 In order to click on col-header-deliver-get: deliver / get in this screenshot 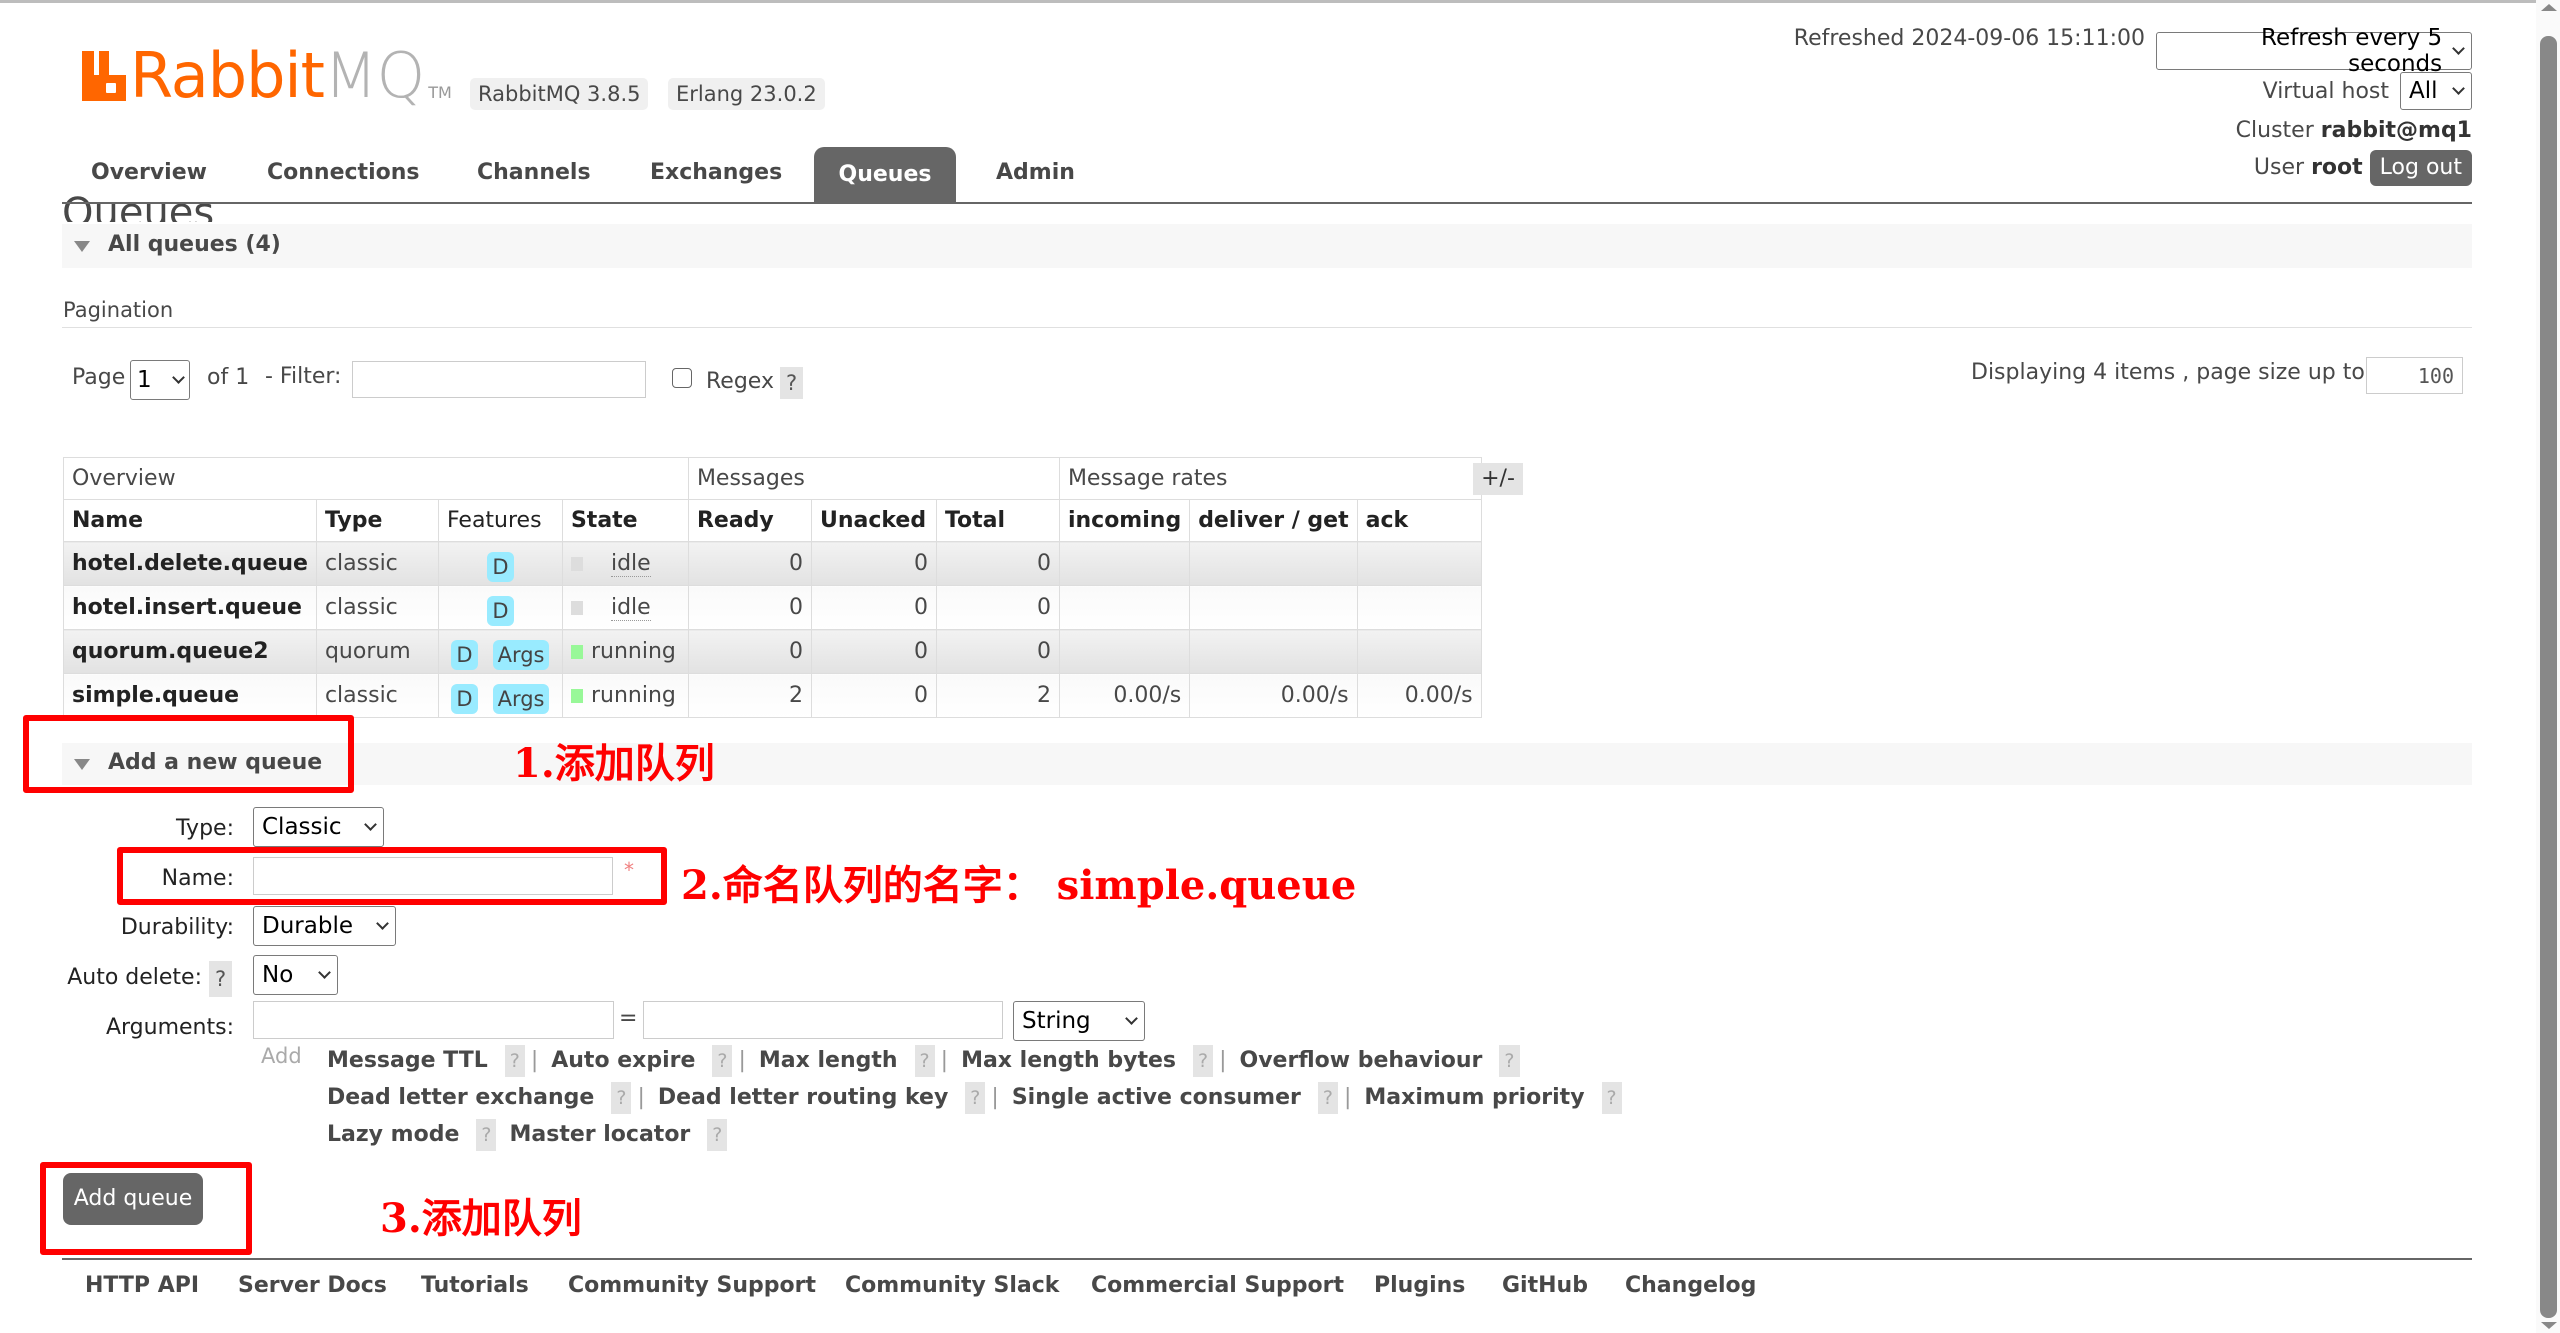, I will do `click(1273, 520)`.